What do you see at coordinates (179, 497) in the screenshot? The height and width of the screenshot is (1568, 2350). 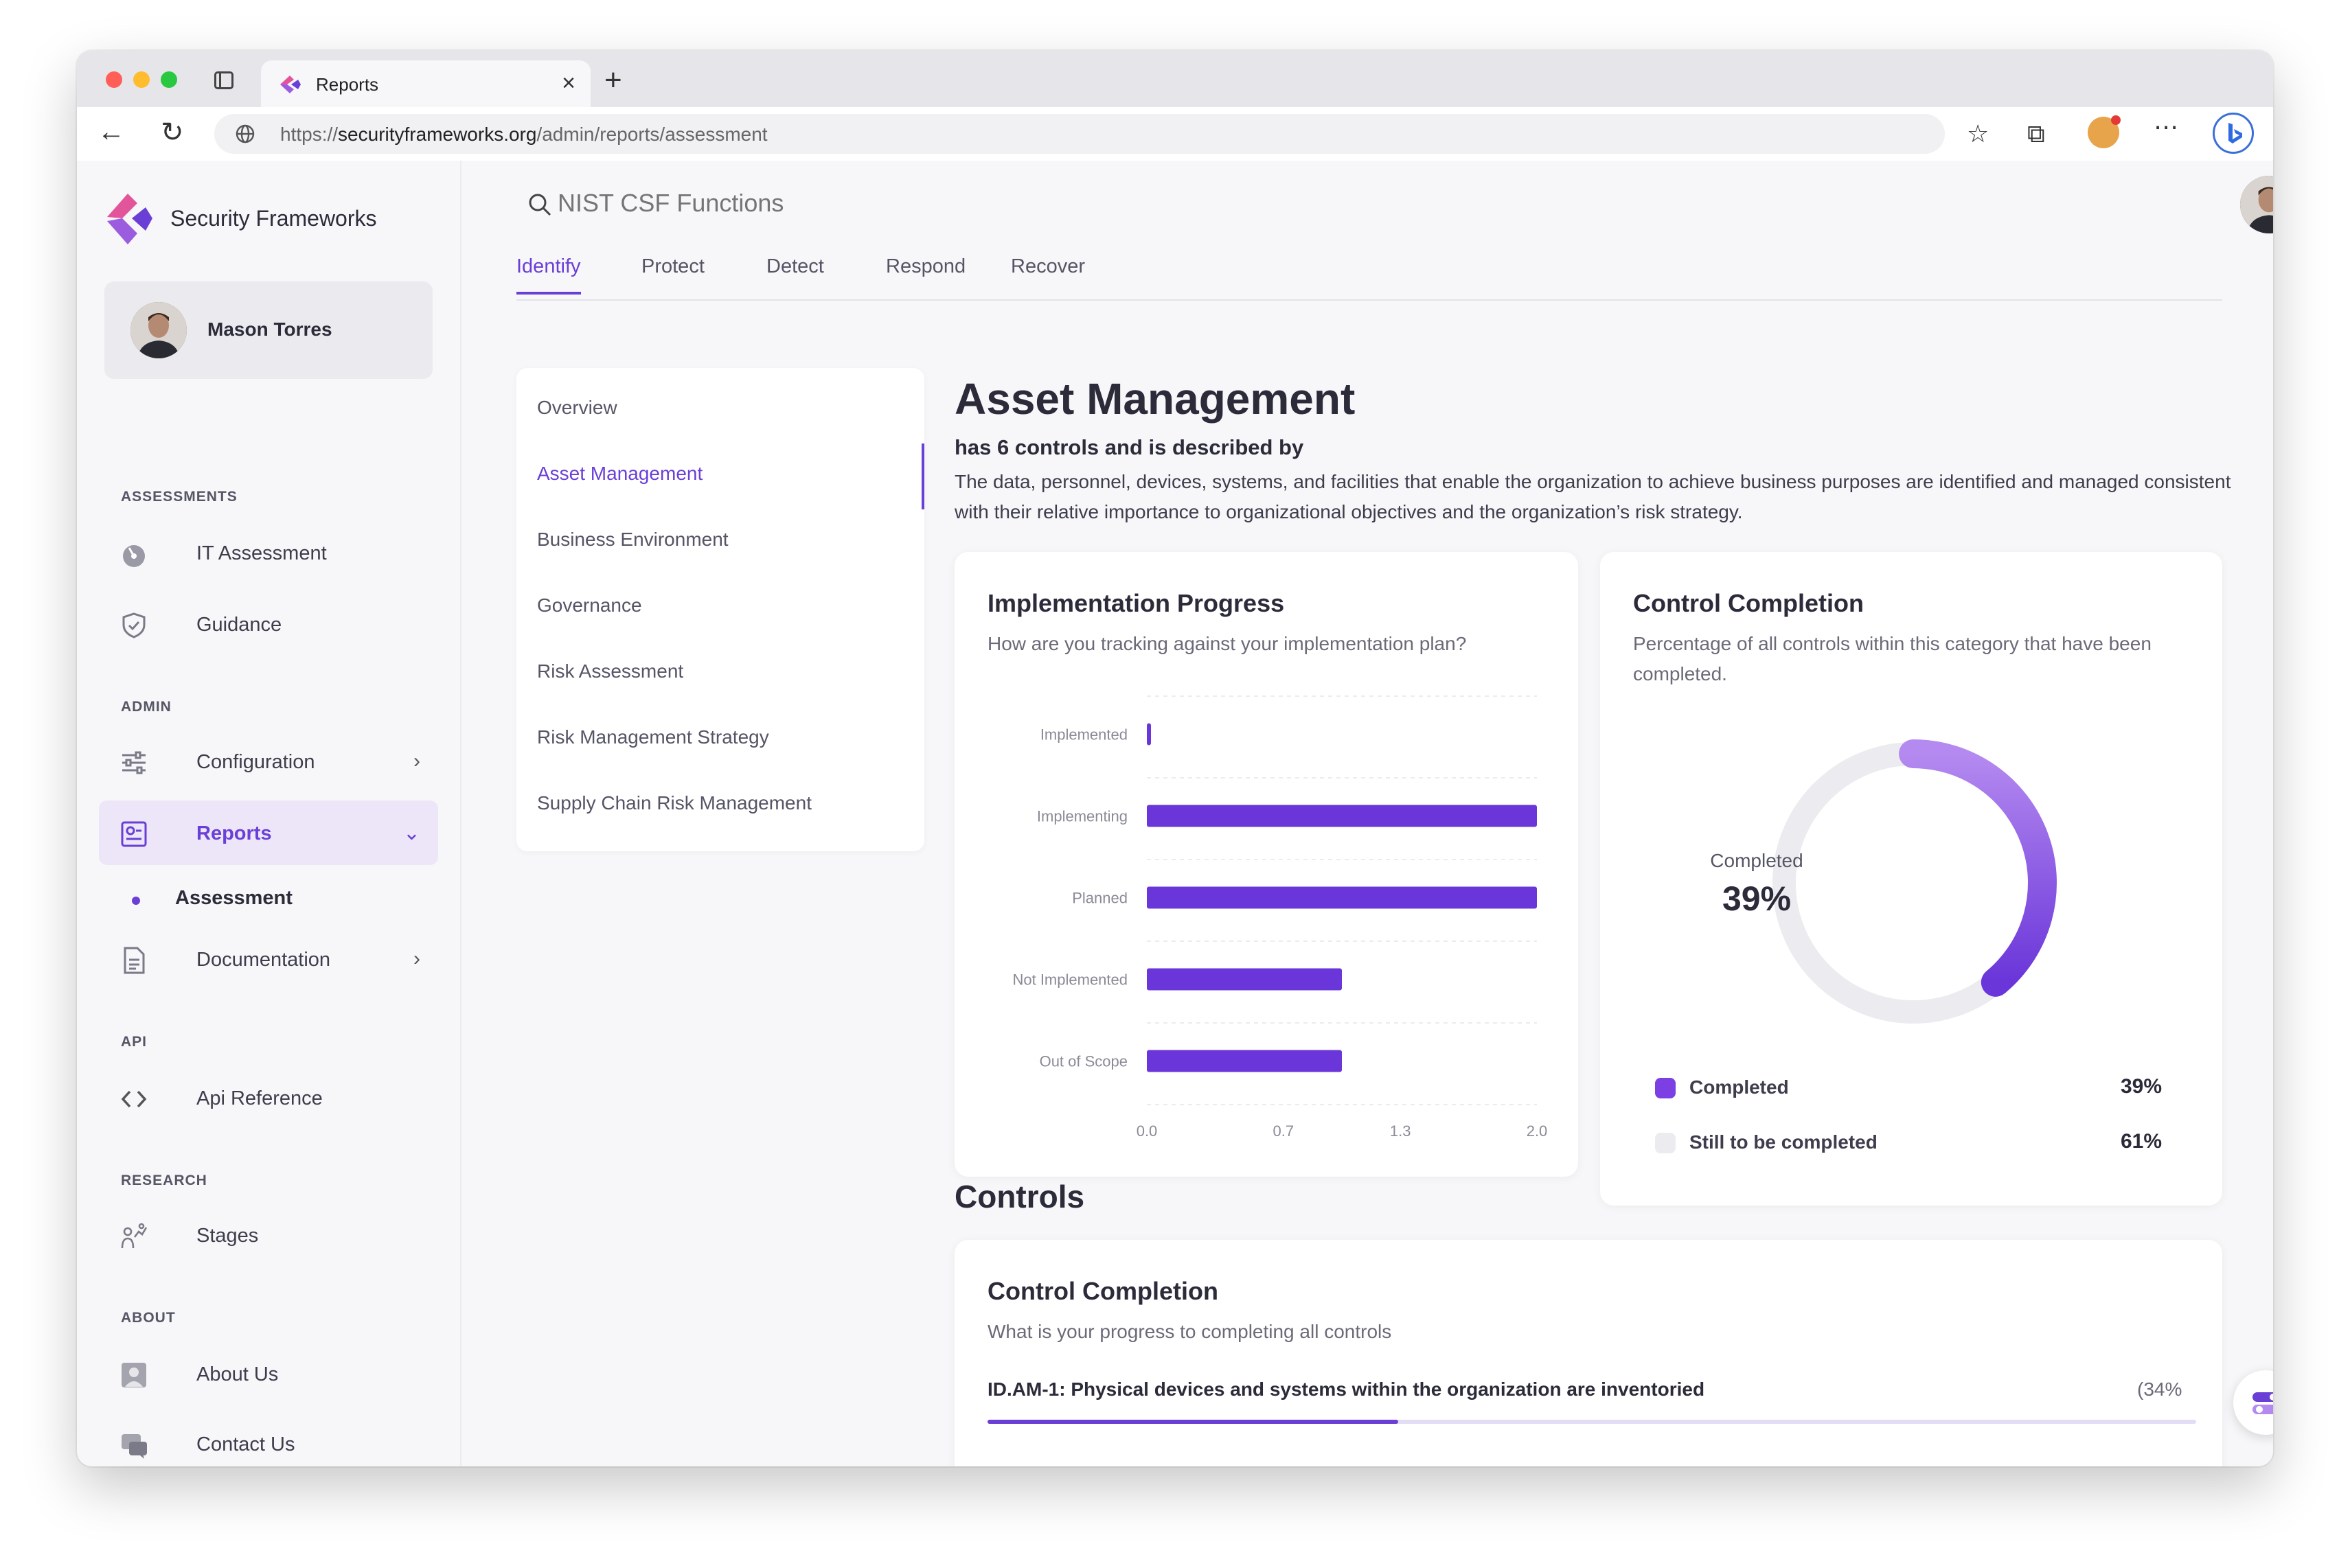 I see `section-label-assessments: ASSESSMENTS` at bounding box center [179, 497].